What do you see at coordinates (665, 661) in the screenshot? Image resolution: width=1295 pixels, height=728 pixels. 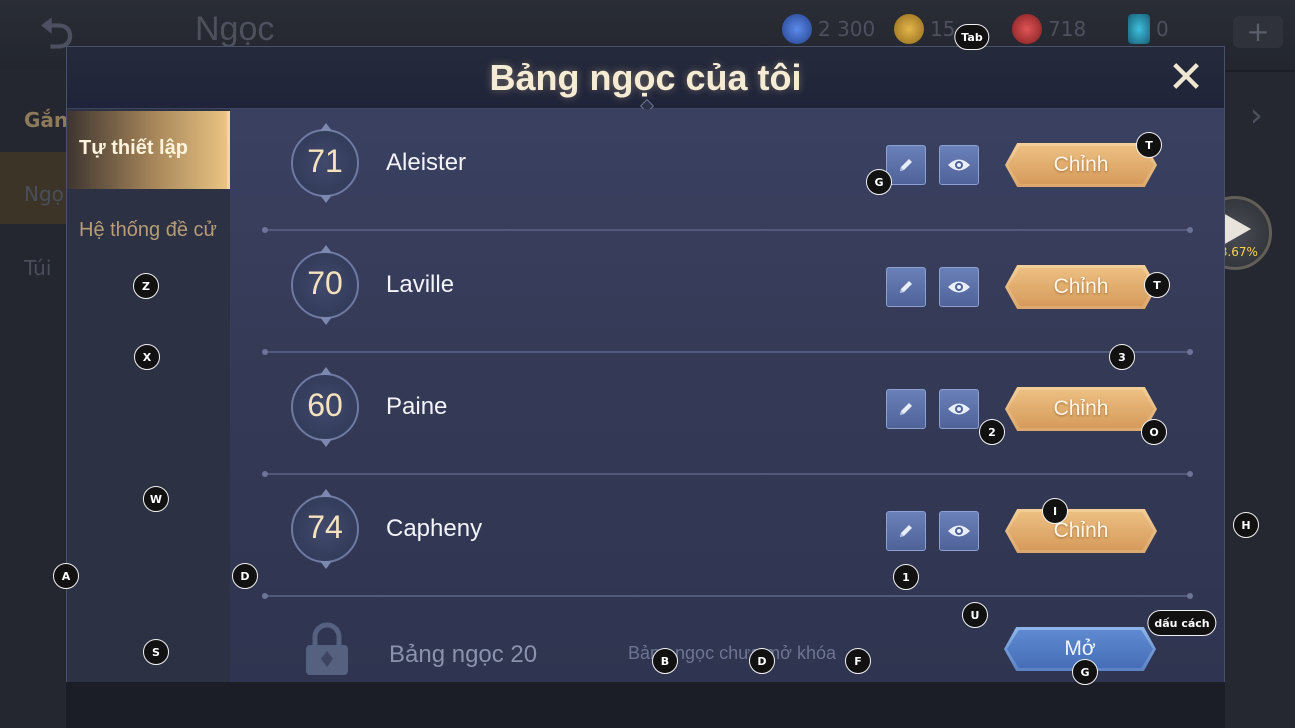 I see `key-hint-b: B` at bounding box center [665, 661].